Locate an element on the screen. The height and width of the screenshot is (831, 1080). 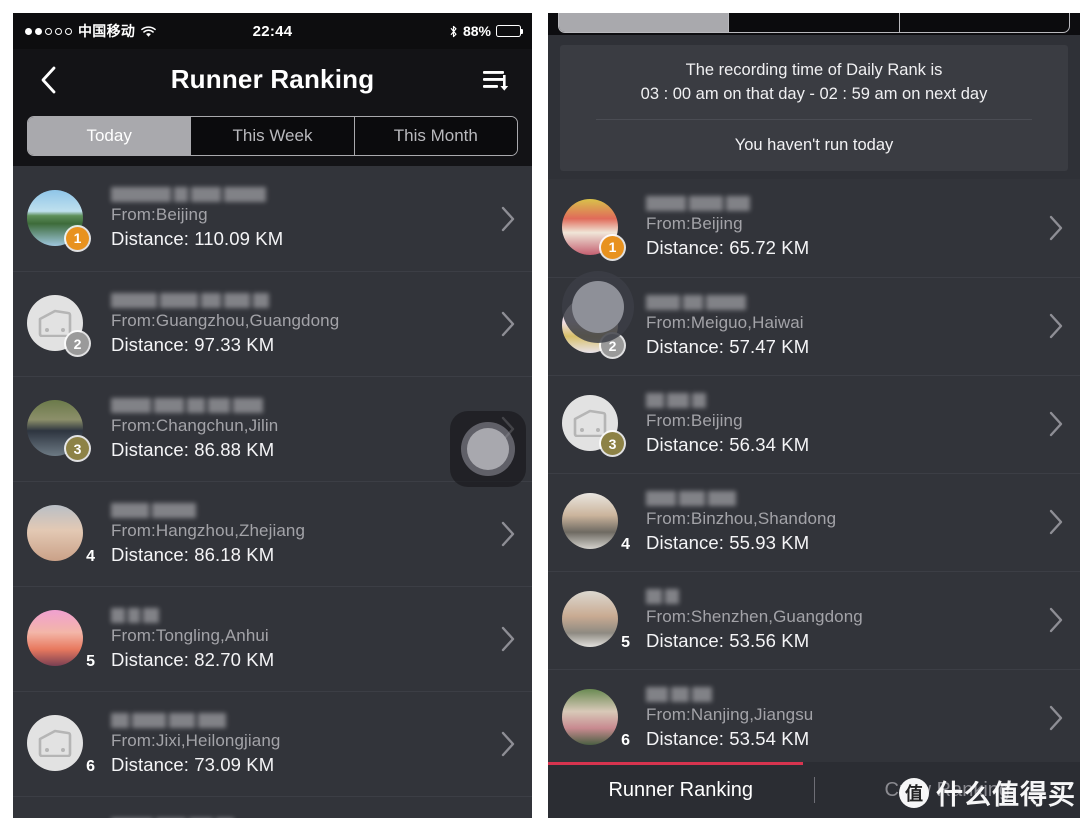
rank-badge: 3 is located at coordinates (77, 448).